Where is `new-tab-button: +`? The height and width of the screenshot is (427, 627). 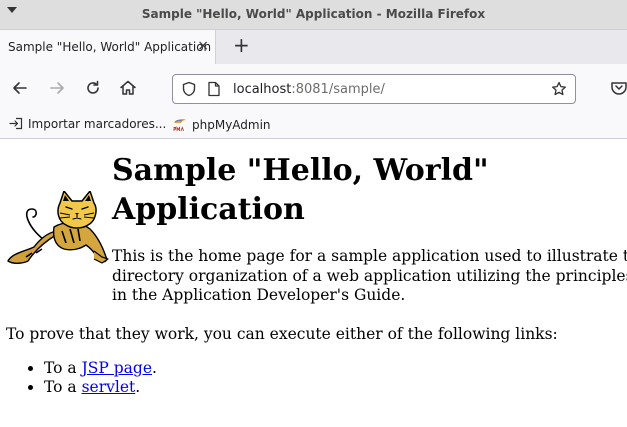
new-tab-button: + is located at coordinates (241, 45).